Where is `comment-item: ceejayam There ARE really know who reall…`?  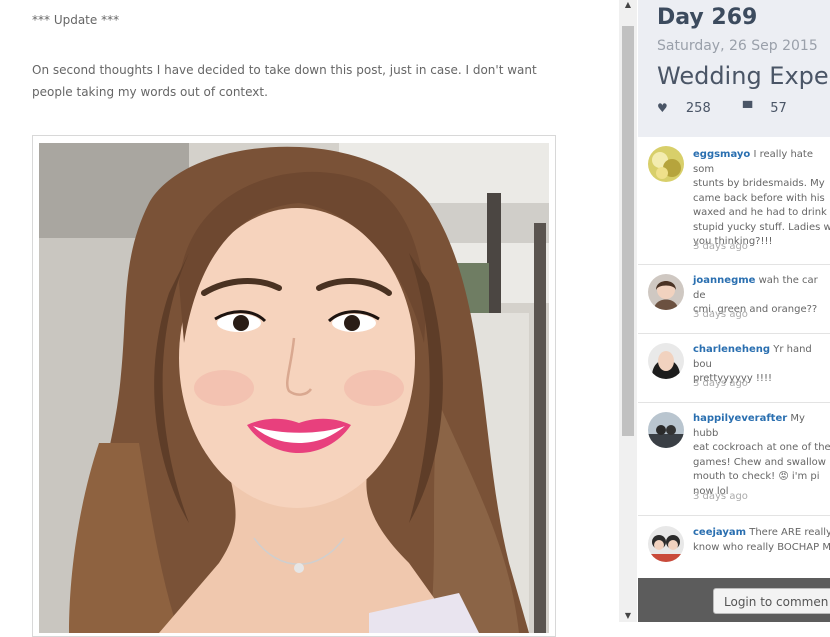
comment-item: ceejayam There ARE really know who reall… is located at coordinates (734, 547).